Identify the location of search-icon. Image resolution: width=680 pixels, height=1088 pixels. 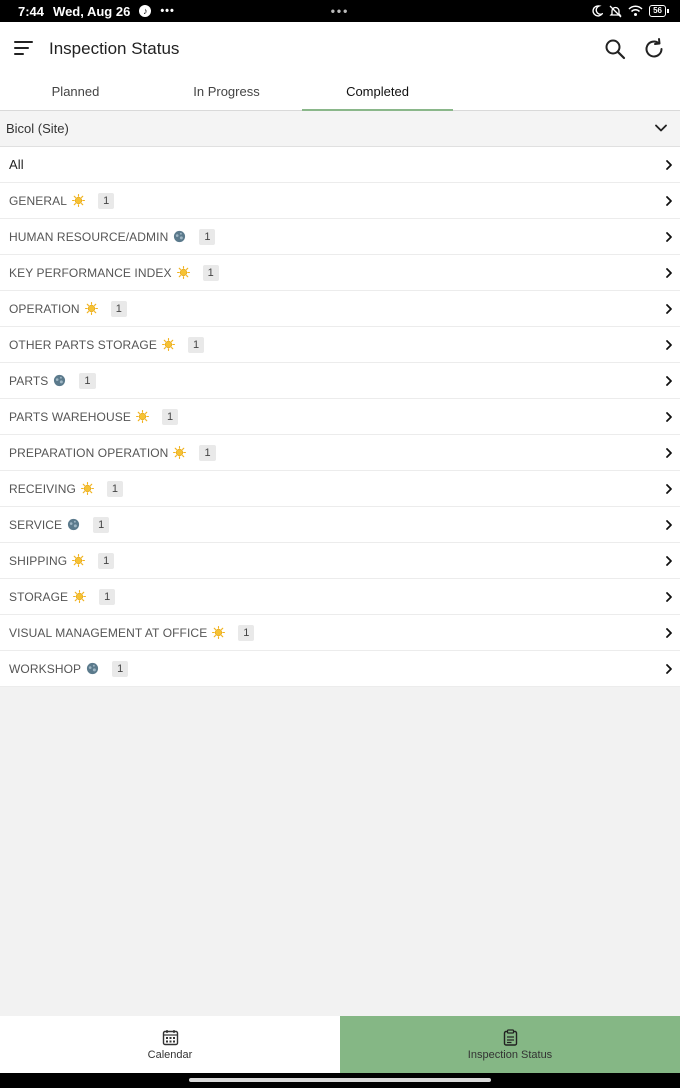
(615, 49).